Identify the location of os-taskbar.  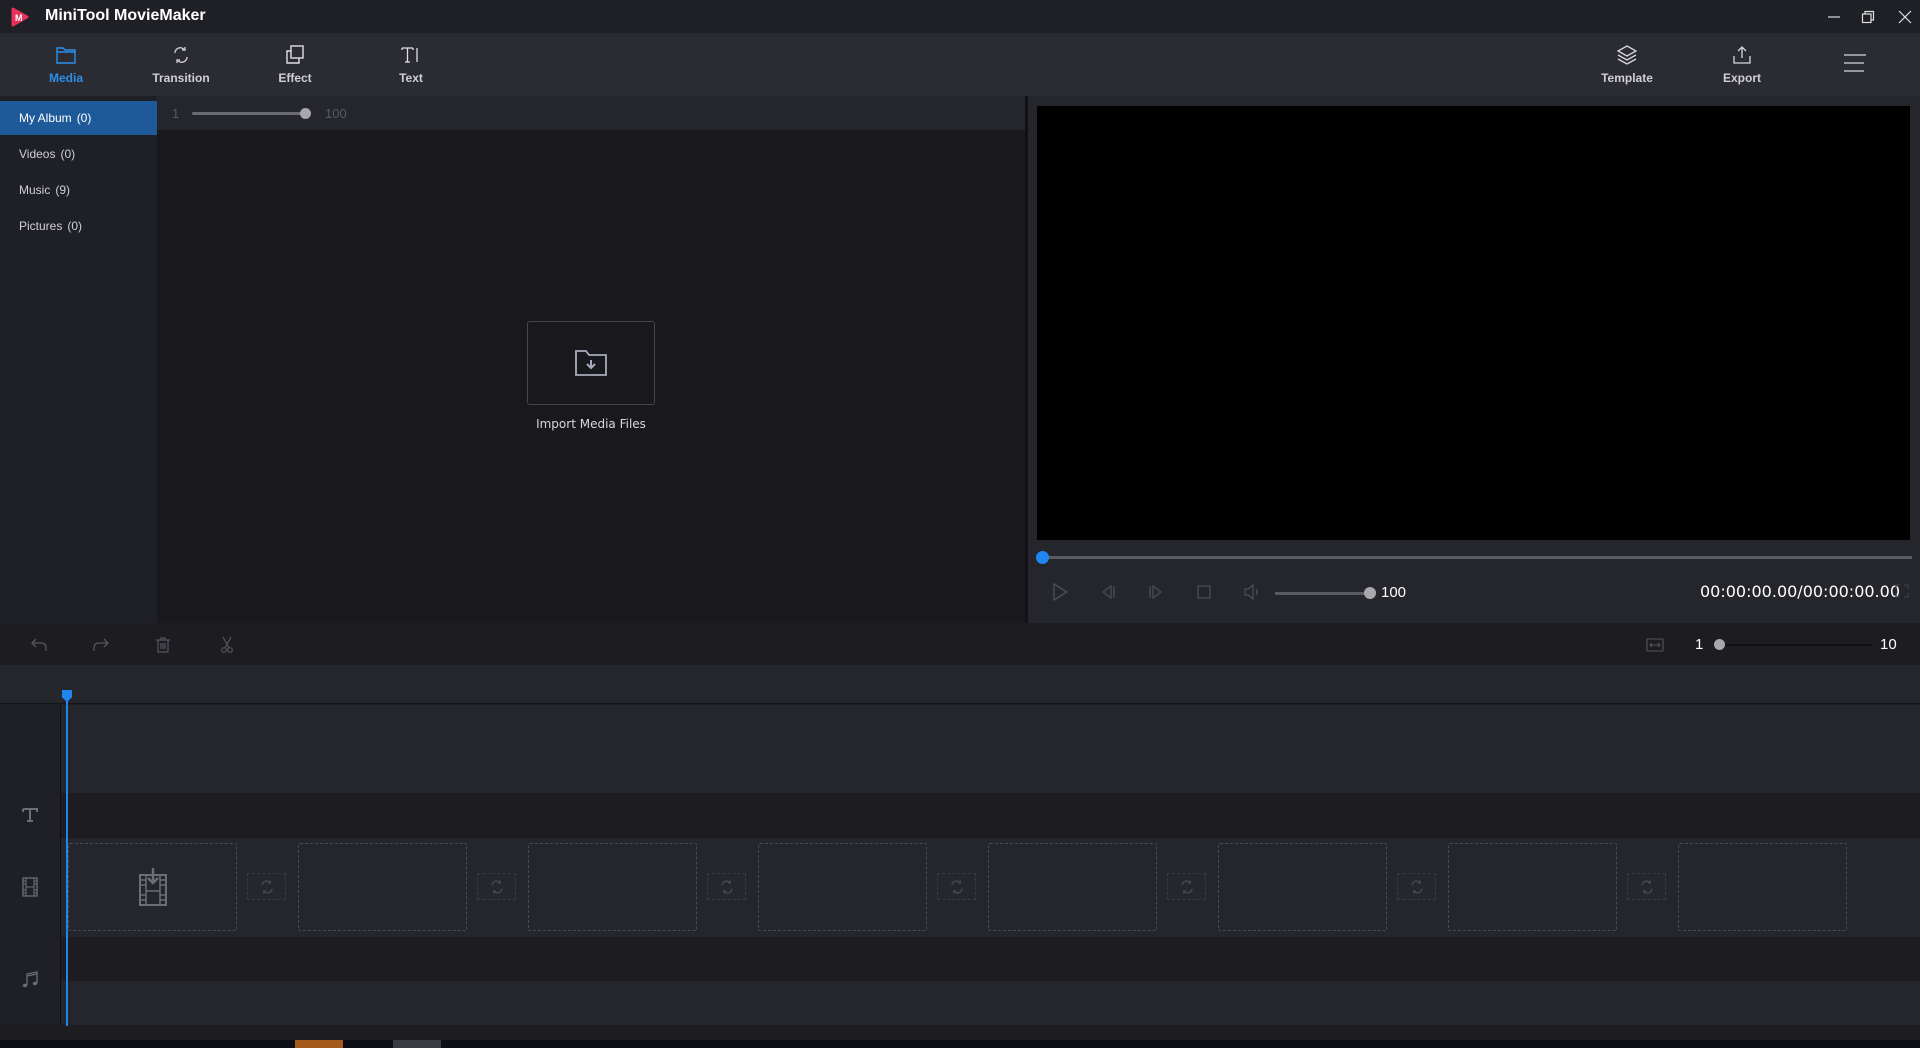
(960, 1044).